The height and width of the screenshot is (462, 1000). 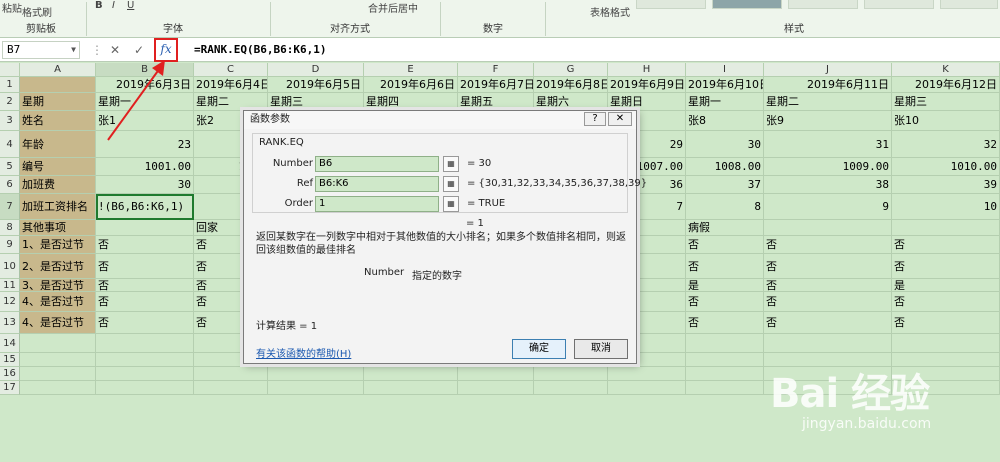 What do you see at coordinates (10, 167) in the screenshot?
I see `row-header-5: 5` at bounding box center [10, 167].